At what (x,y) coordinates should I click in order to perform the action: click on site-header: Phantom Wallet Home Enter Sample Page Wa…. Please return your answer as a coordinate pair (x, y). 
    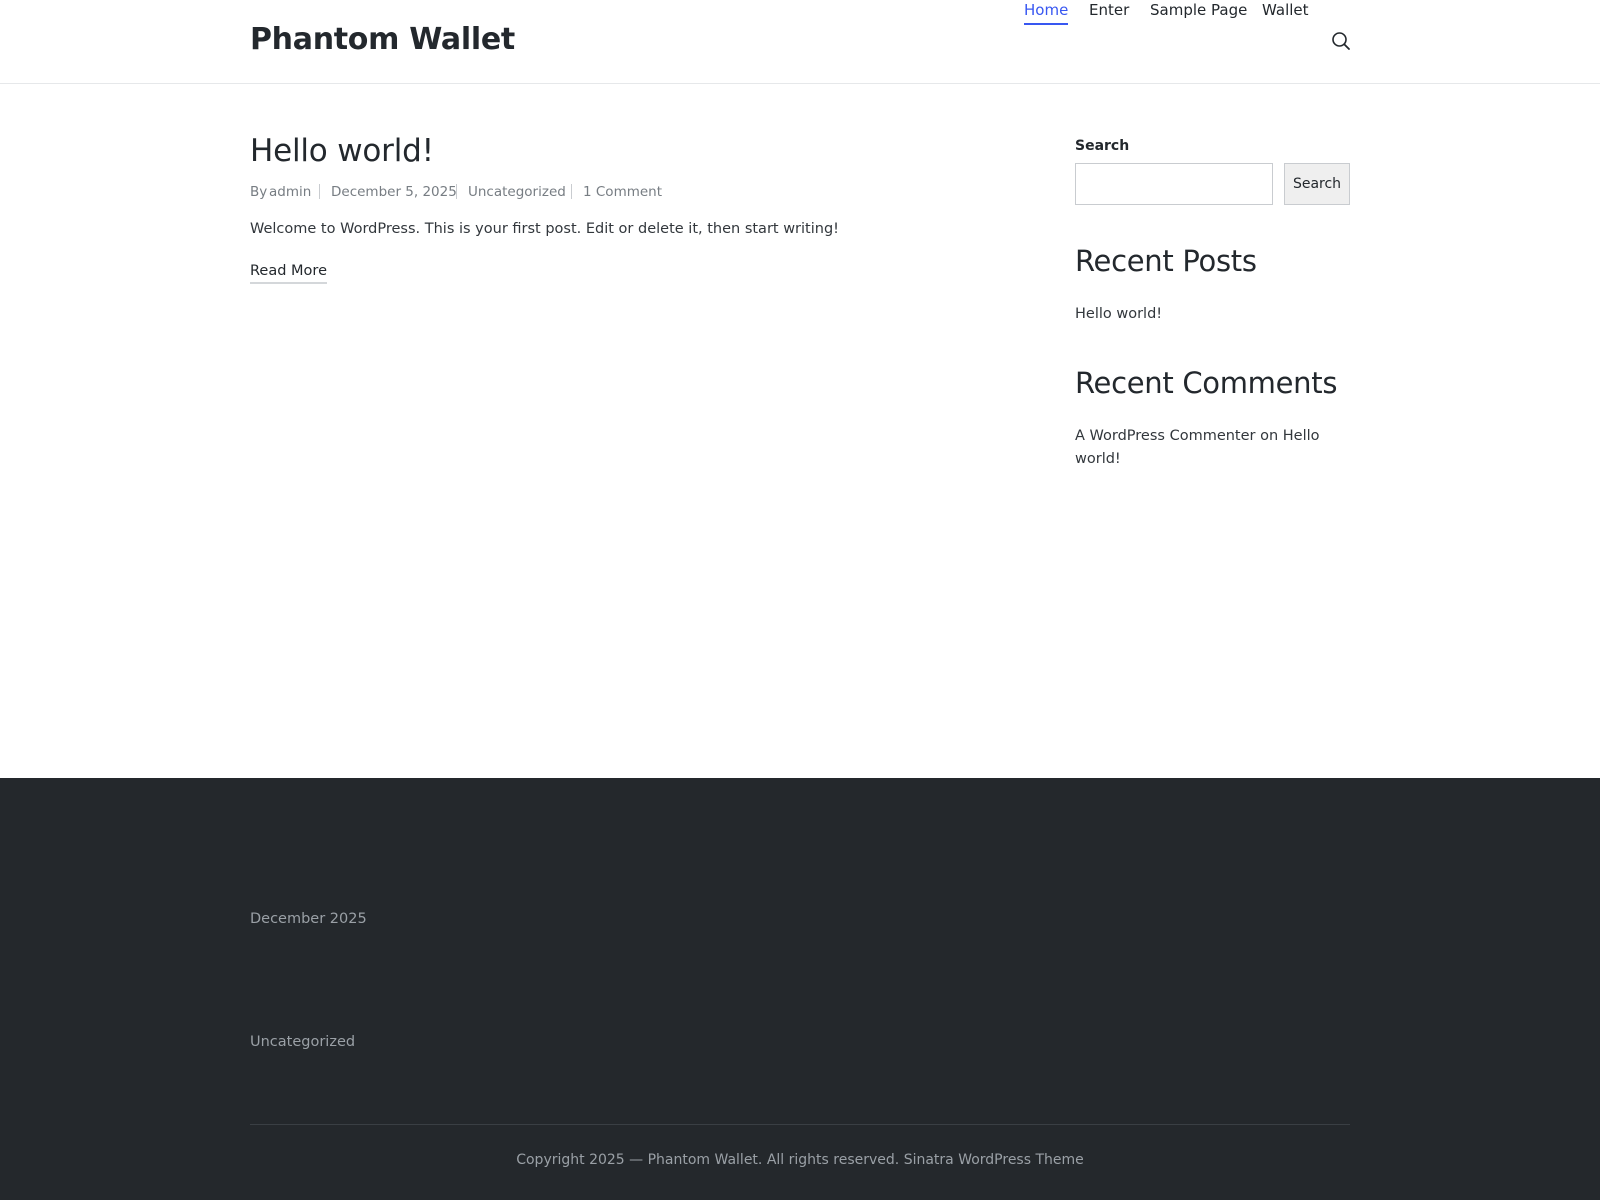
    Looking at the image, I should click on (800, 42).